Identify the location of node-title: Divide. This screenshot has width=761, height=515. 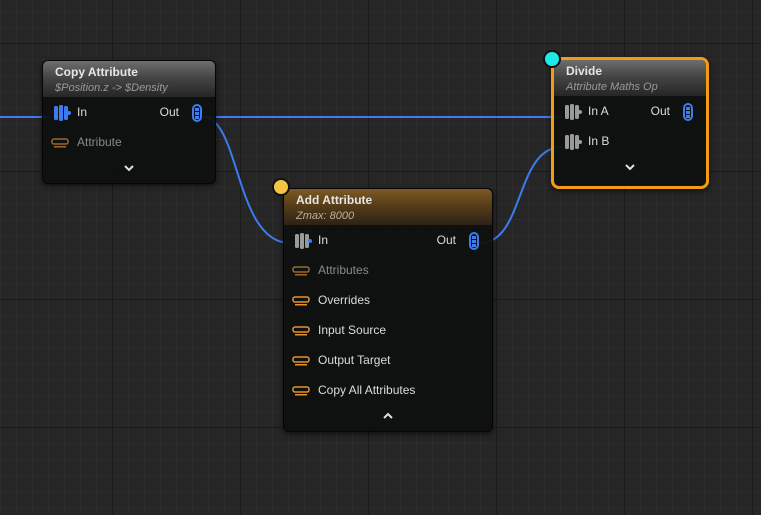
(584, 71).